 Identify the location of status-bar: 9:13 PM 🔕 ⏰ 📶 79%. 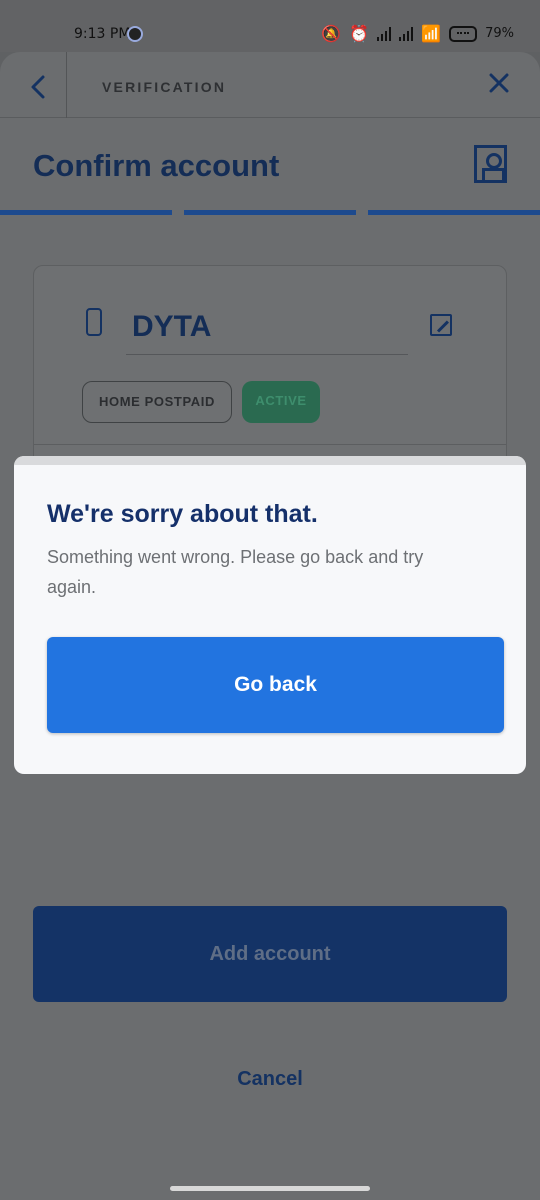
(270, 26).